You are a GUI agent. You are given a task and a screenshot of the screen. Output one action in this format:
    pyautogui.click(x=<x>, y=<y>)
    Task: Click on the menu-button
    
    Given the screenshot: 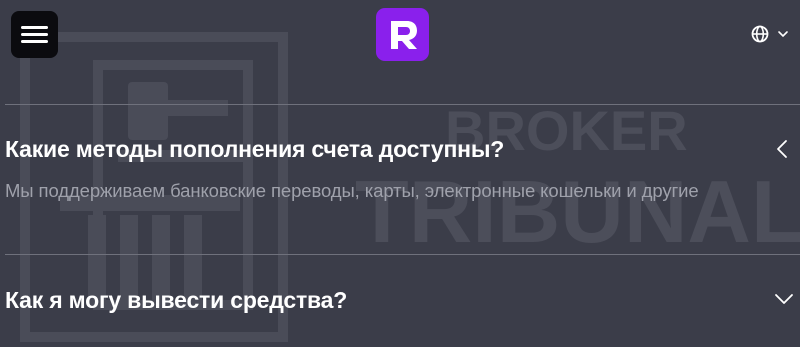 What is the action you would take?
    pyautogui.click(x=34, y=34)
    